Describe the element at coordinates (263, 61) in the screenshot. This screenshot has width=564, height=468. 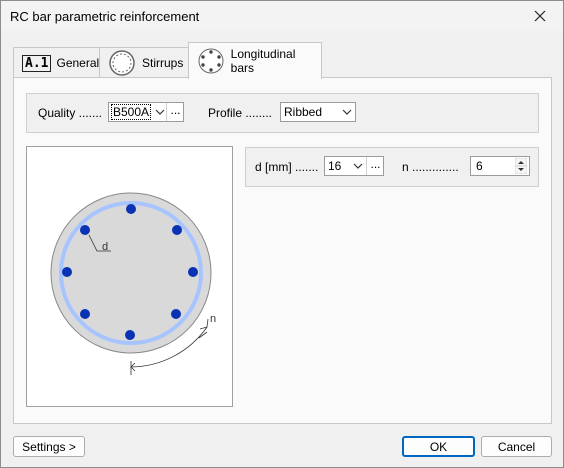
I see `tab-longitudinal-label: Longitudinal bars` at that location.